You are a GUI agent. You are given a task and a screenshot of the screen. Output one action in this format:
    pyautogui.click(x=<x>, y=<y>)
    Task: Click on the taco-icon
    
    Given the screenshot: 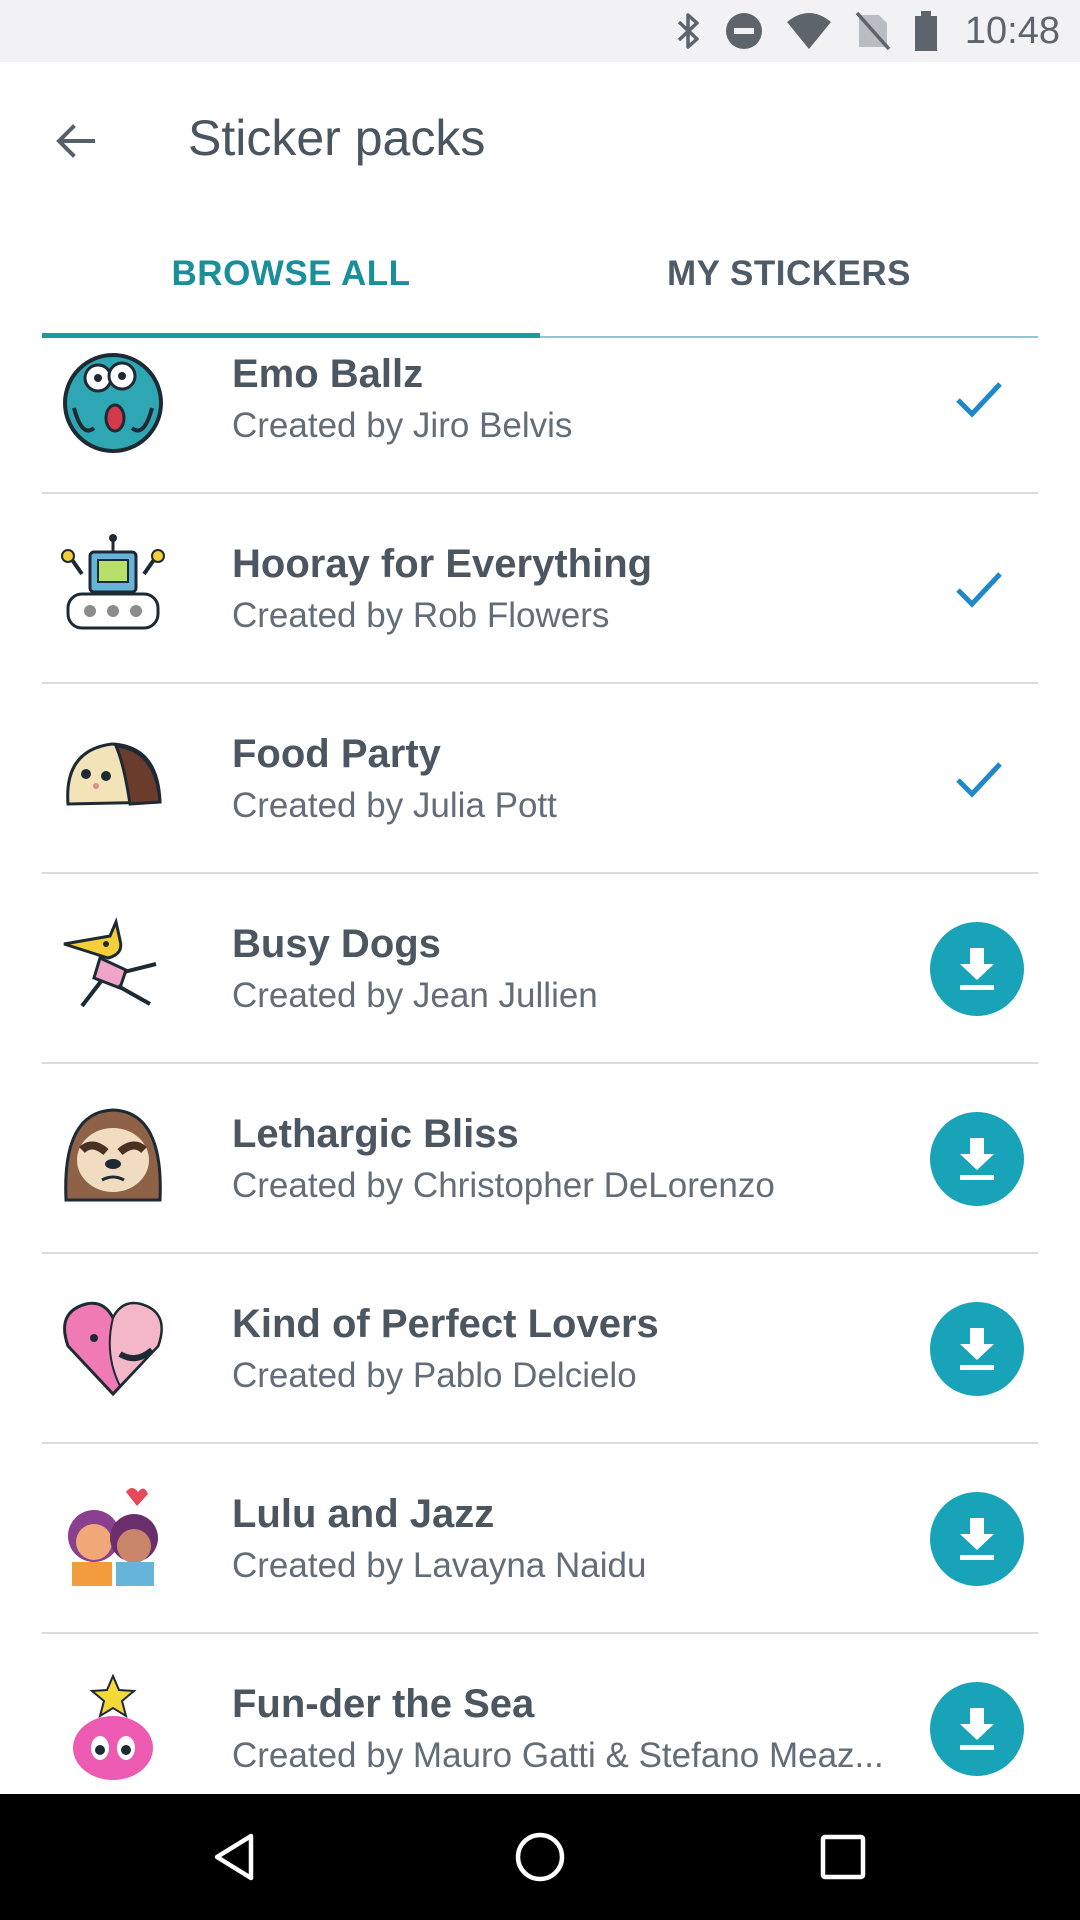 What is the action you would take?
    pyautogui.click(x=114, y=774)
    